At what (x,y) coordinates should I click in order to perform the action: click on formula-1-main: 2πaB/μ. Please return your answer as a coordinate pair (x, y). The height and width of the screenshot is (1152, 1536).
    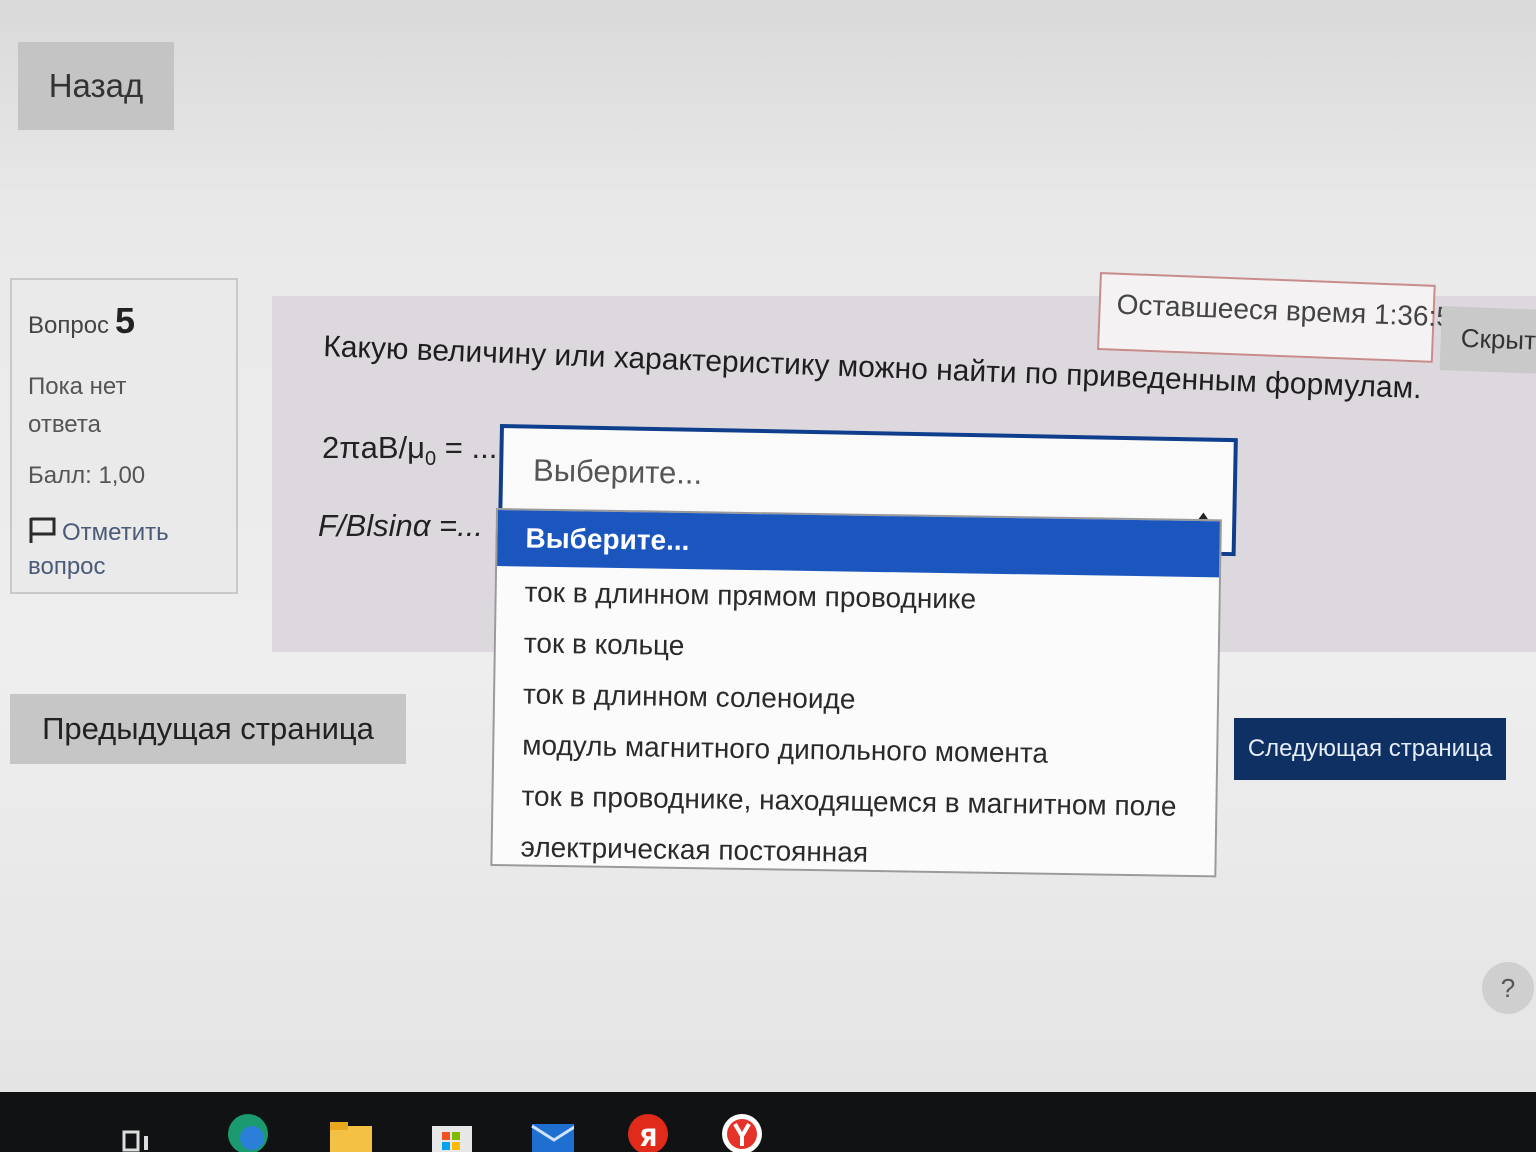
    Looking at the image, I should click on (374, 447).